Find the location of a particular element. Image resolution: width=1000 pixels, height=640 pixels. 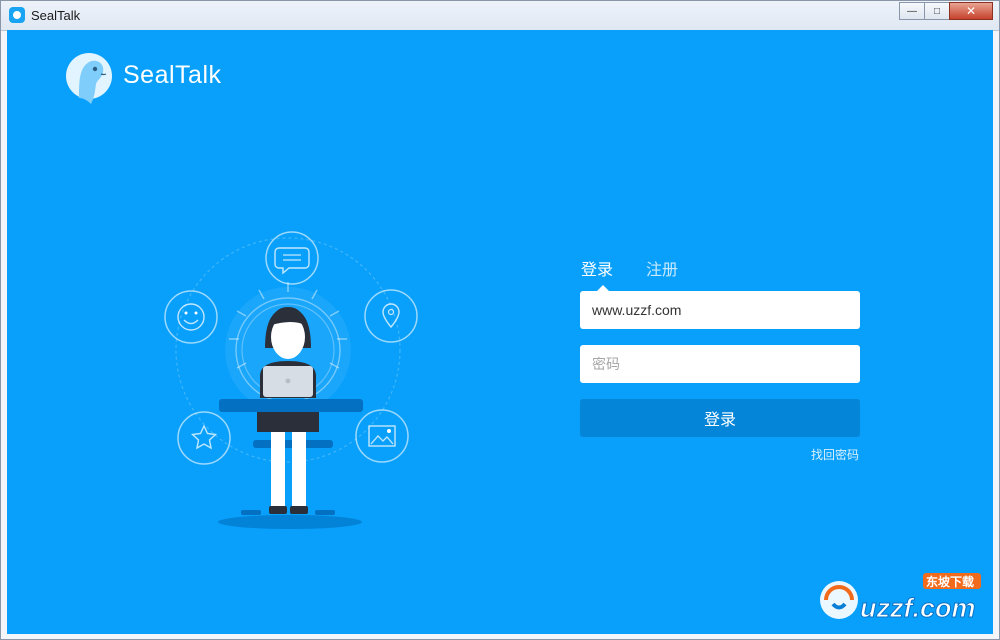

uzzf-watermark-logo: uzzf.com 东坡下载 is located at coordinates (904, 600).